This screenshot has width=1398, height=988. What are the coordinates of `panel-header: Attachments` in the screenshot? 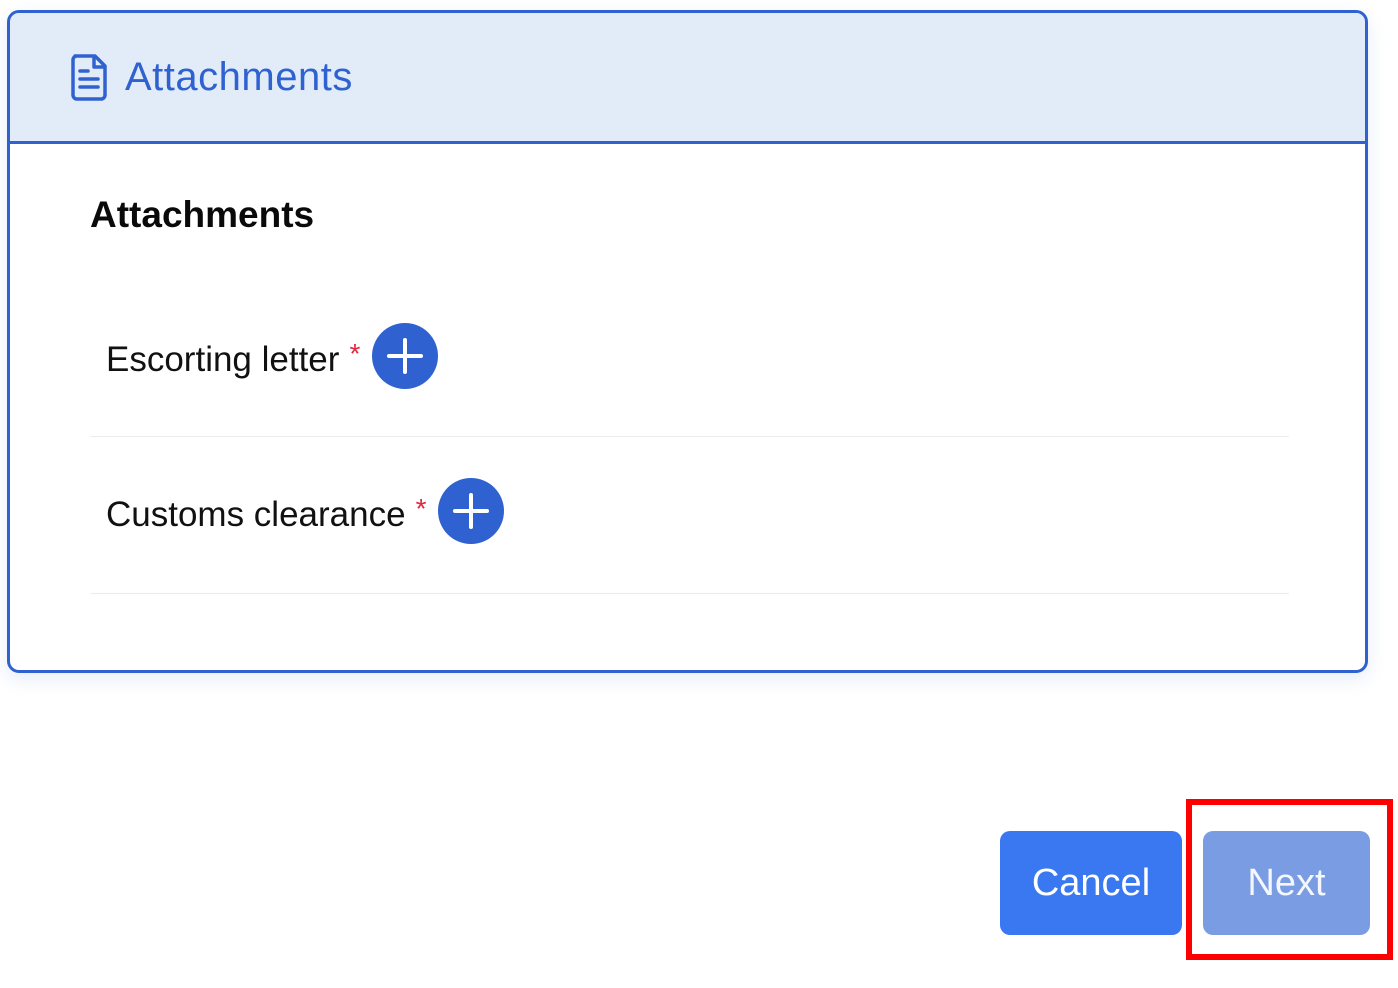 It's located at (687, 78).